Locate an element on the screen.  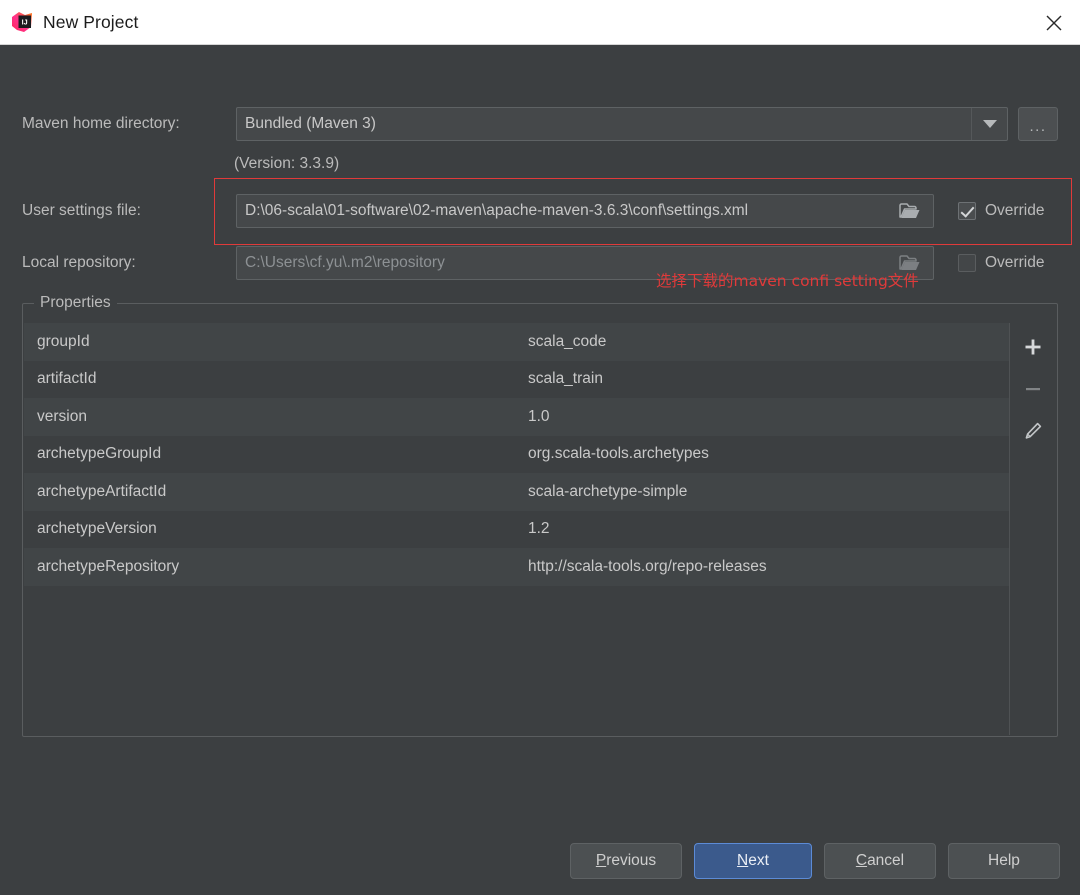
property-value: scala-archetype-simple is located at coordinates (608, 491).